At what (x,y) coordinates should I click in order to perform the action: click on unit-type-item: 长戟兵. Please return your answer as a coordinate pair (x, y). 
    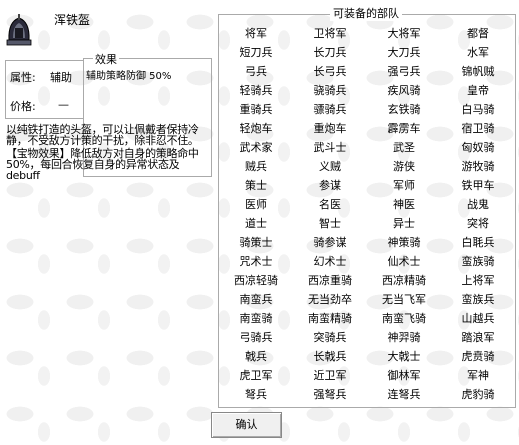
    Looking at the image, I should click on (330, 356).